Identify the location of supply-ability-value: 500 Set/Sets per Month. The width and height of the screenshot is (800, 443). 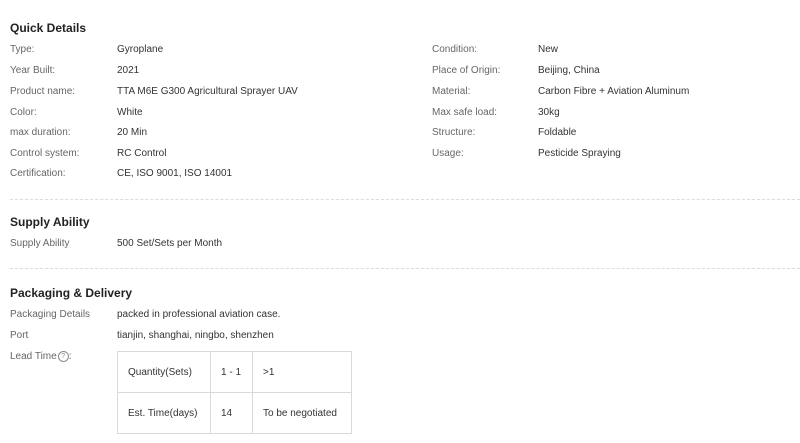
(170, 243).